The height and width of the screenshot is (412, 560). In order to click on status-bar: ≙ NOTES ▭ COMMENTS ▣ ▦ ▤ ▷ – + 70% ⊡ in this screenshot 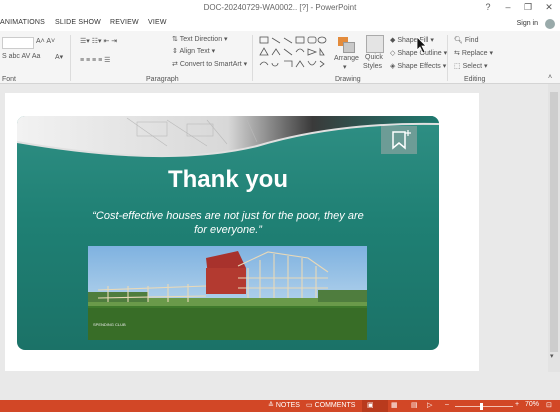, I will do `click(280, 406)`.